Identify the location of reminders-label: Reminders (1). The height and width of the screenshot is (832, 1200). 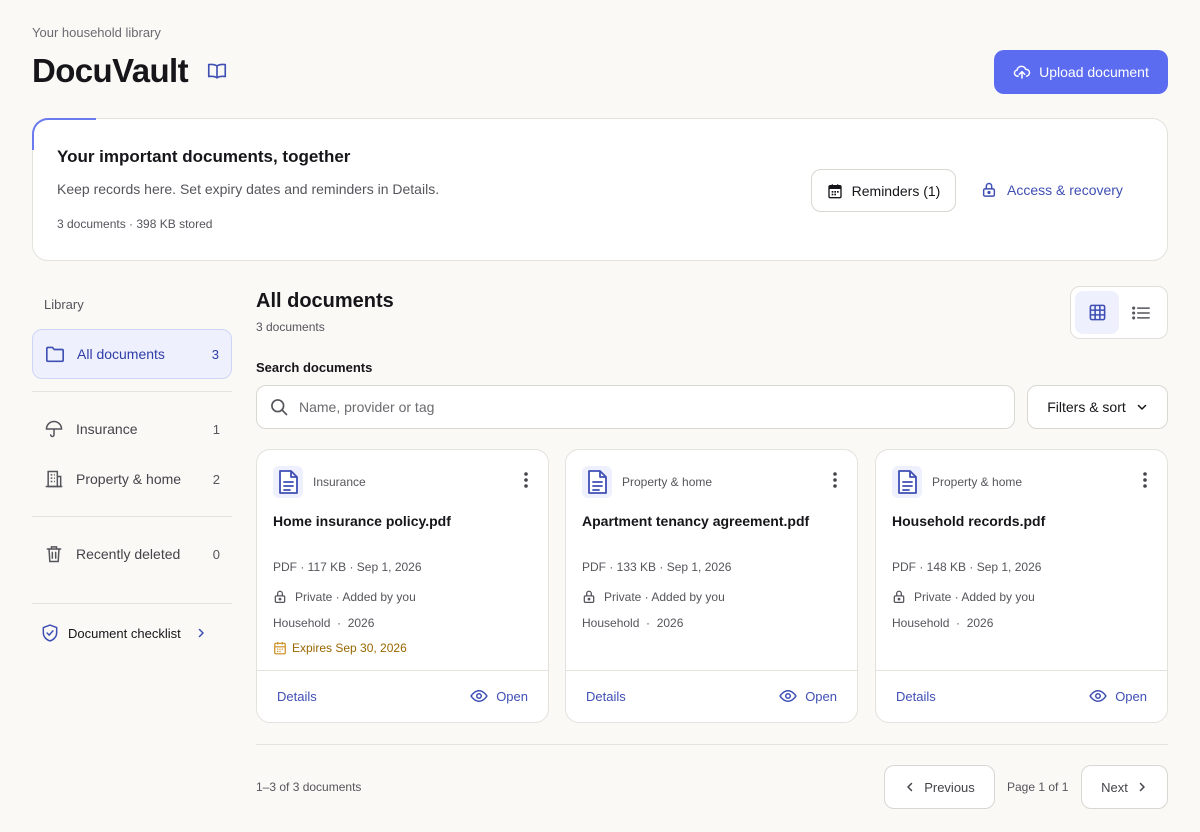
(896, 190).